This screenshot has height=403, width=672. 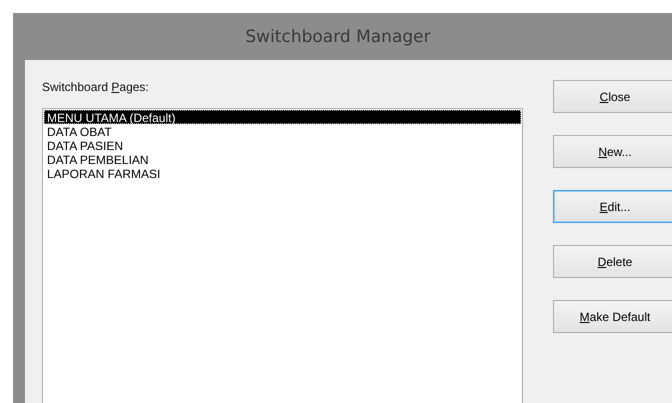 I want to click on window-title: Switchboard Manager, so click(x=338, y=36).